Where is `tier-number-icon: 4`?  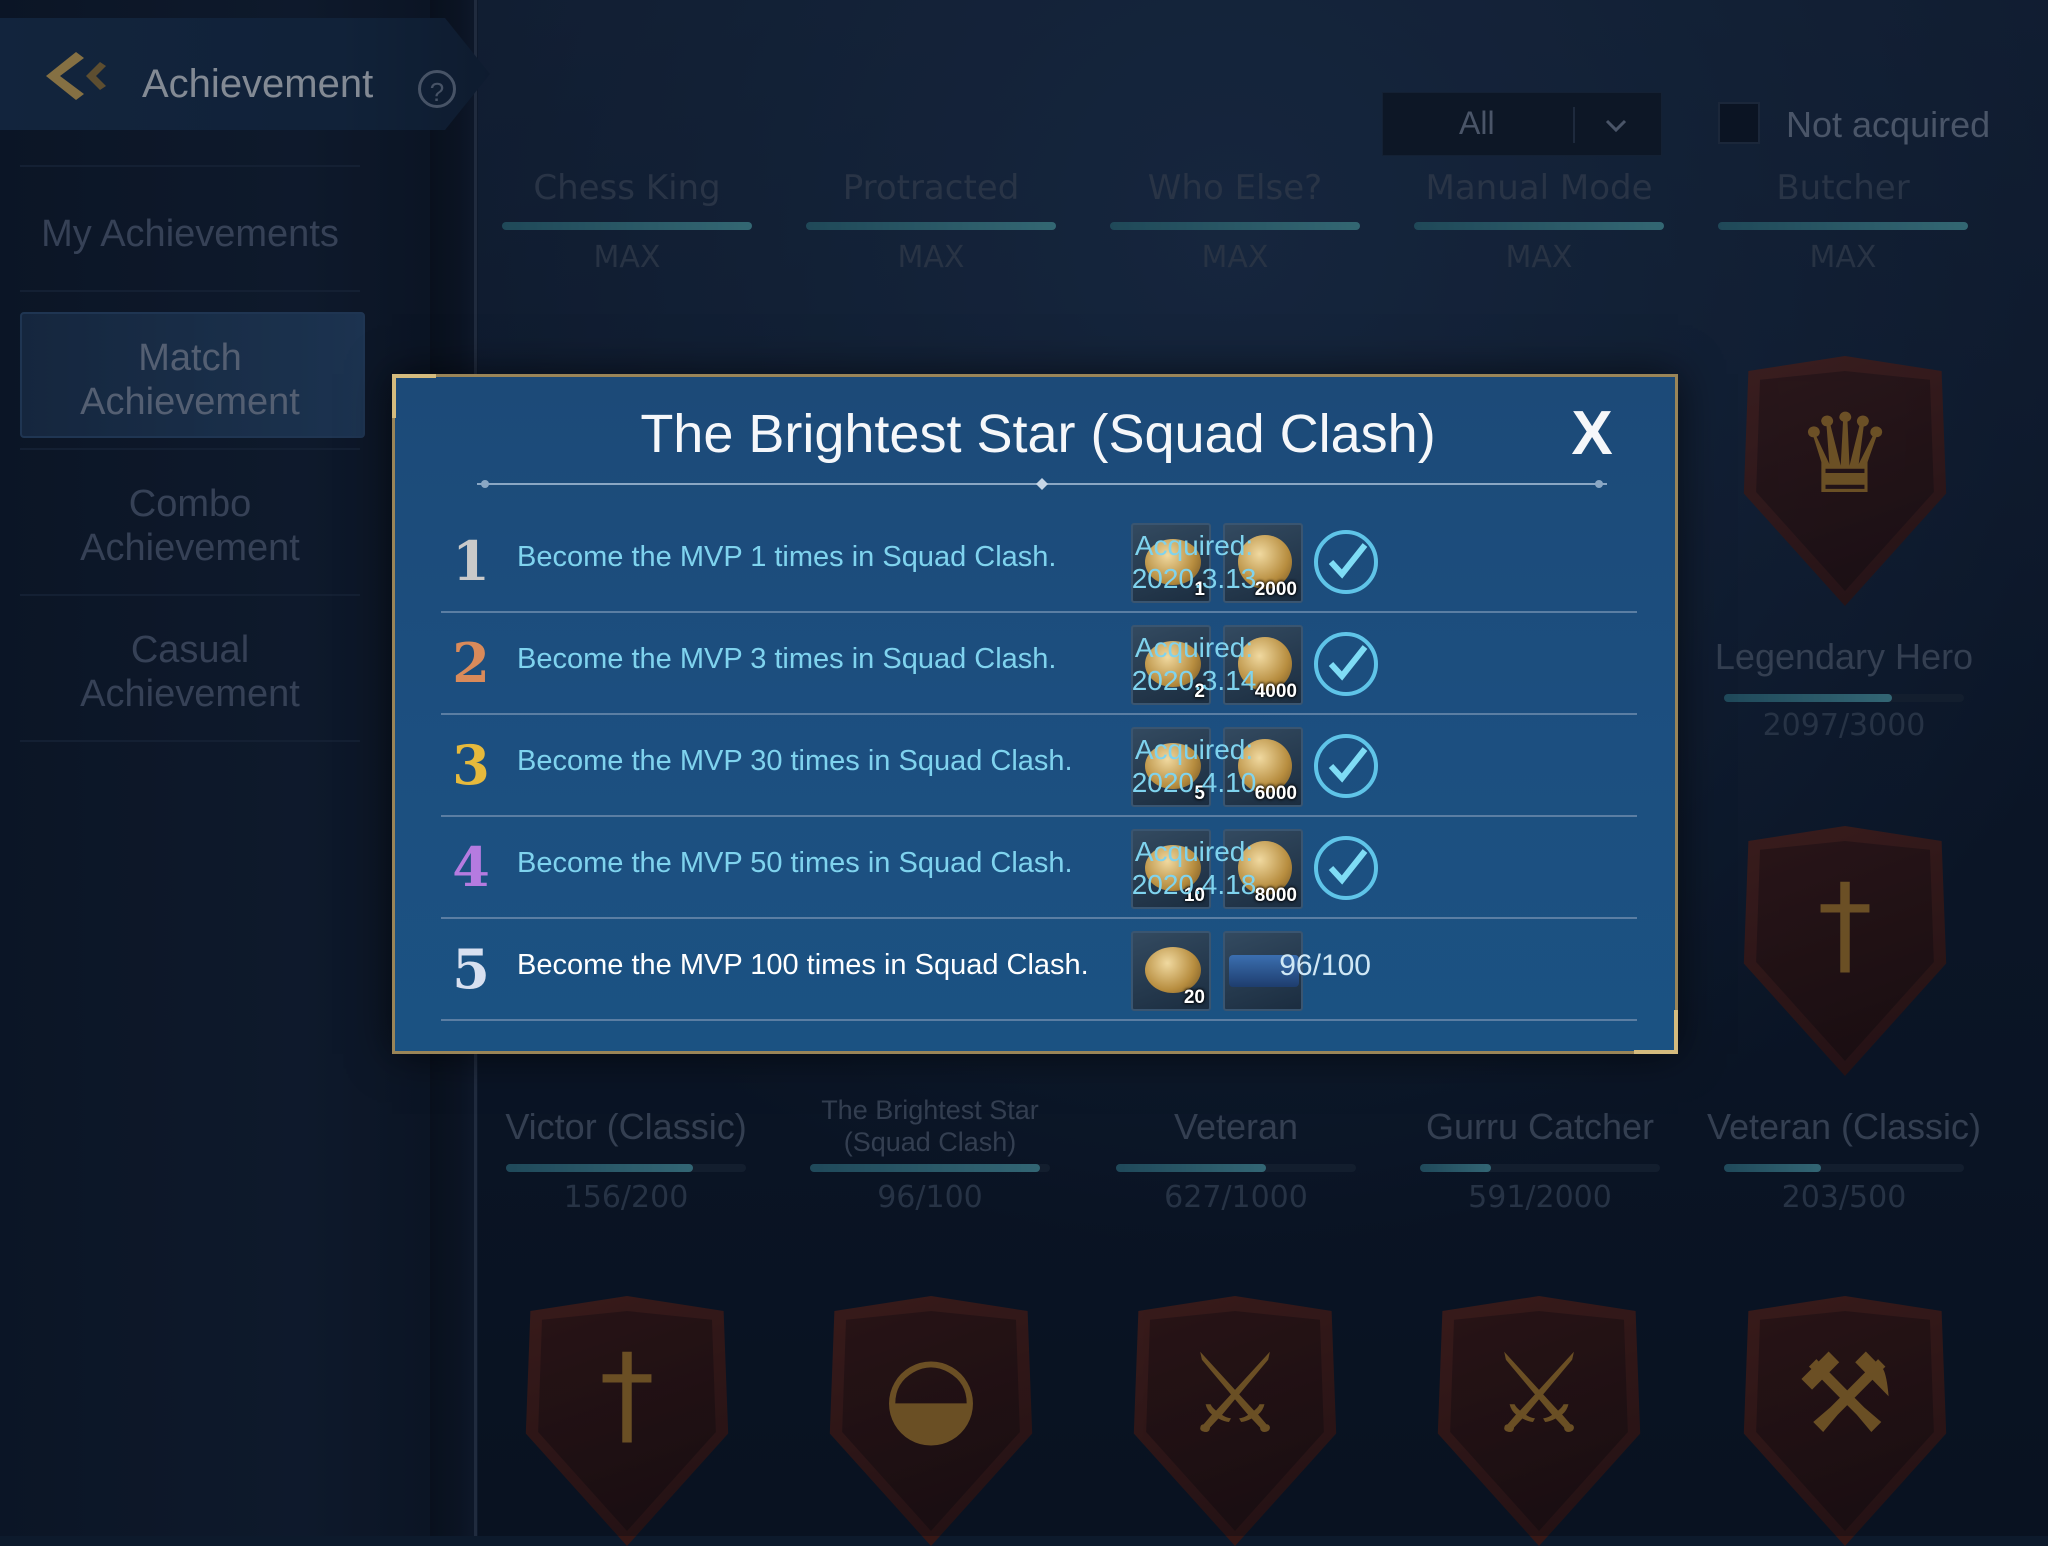 tier-number-icon: 4 is located at coordinates (471, 867).